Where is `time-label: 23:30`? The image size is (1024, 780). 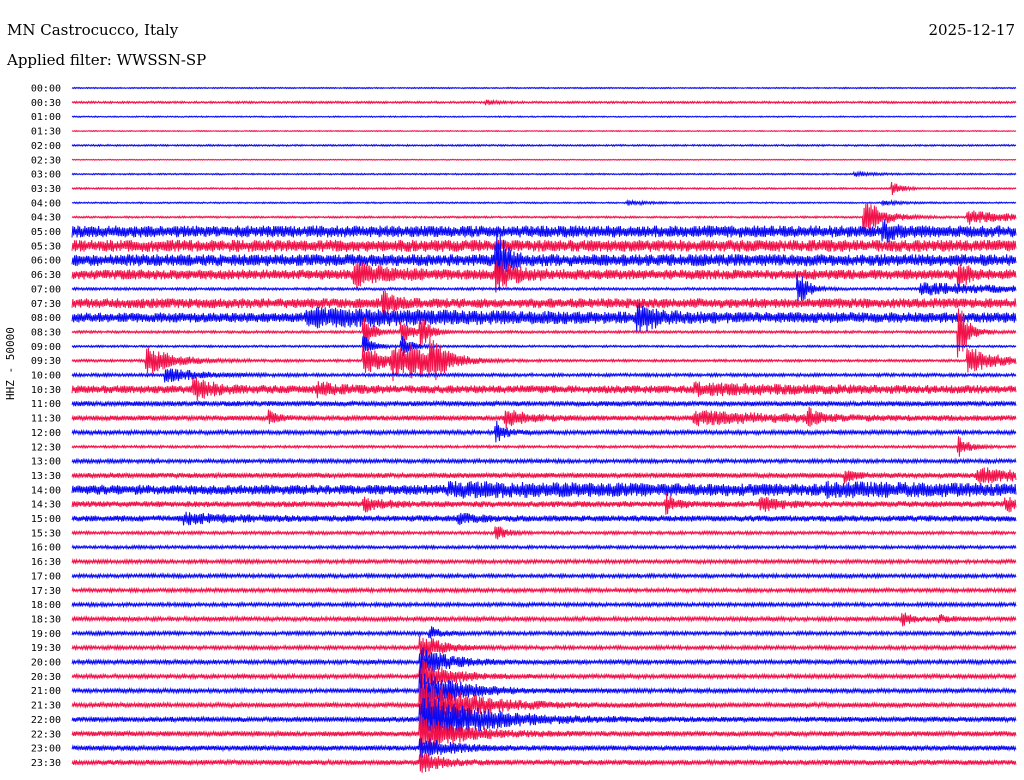
time-label: 23:30 is located at coordinates (46, 763).